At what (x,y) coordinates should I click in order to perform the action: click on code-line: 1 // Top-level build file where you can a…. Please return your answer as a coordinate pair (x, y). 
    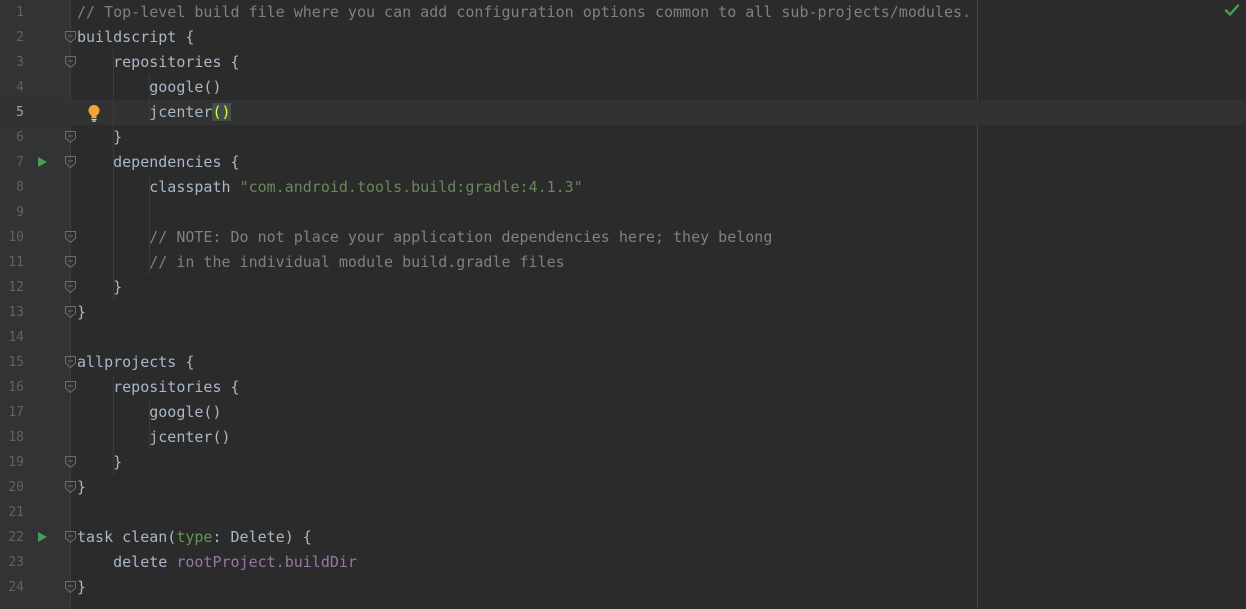
    Looking at the image, I should click on (623, 12).